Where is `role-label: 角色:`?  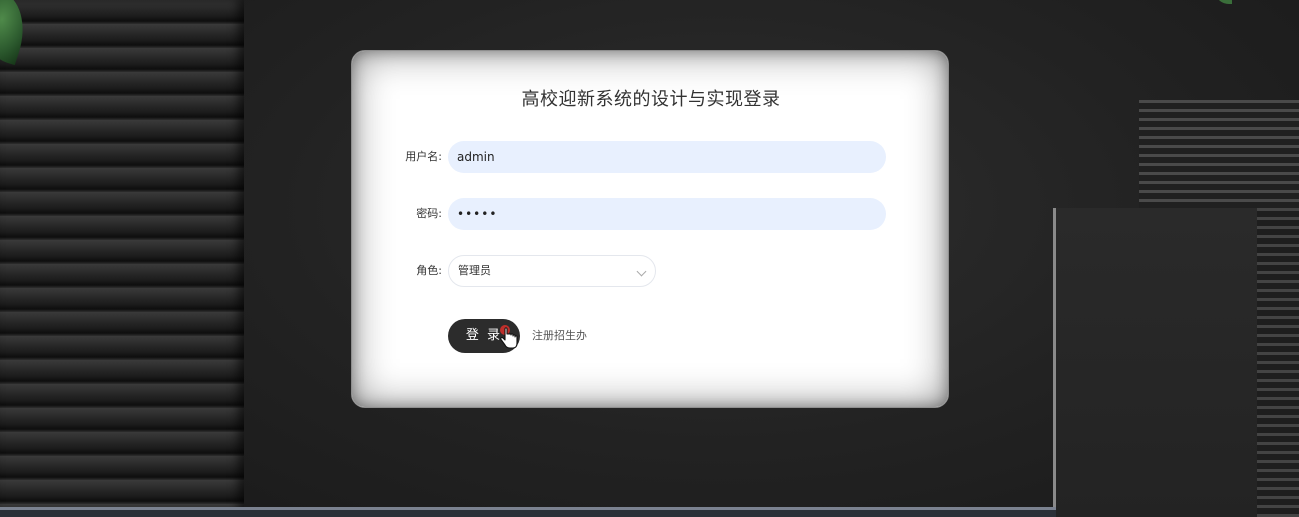 role-label: 角色: is located at coordinates (429, 270).